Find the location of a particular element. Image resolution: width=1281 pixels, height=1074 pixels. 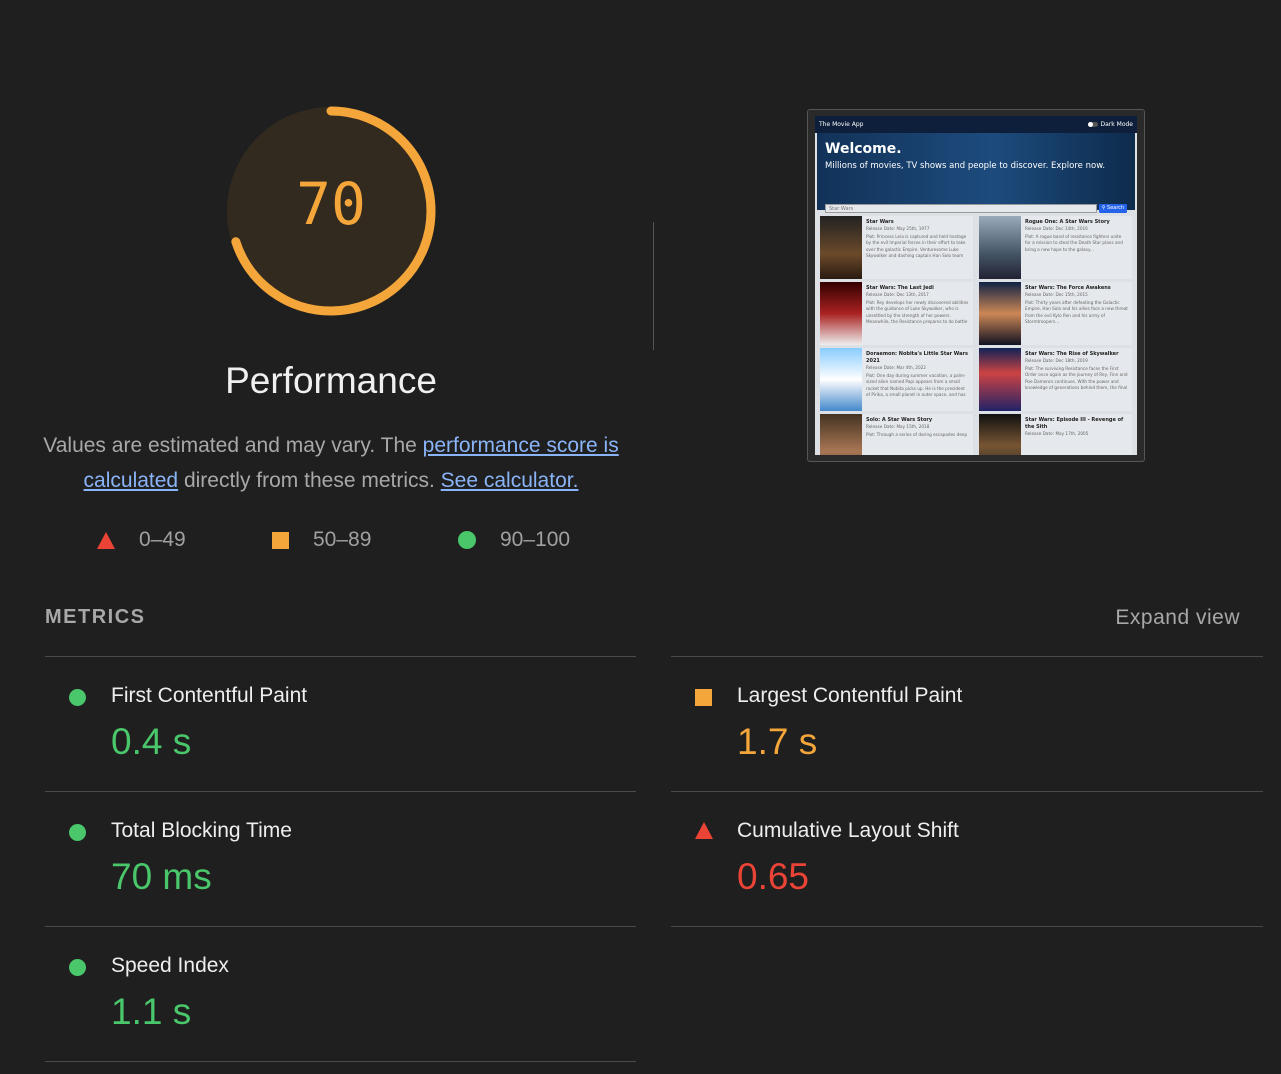

metric-value: 1.7 s is located at coordinates (777, 741).